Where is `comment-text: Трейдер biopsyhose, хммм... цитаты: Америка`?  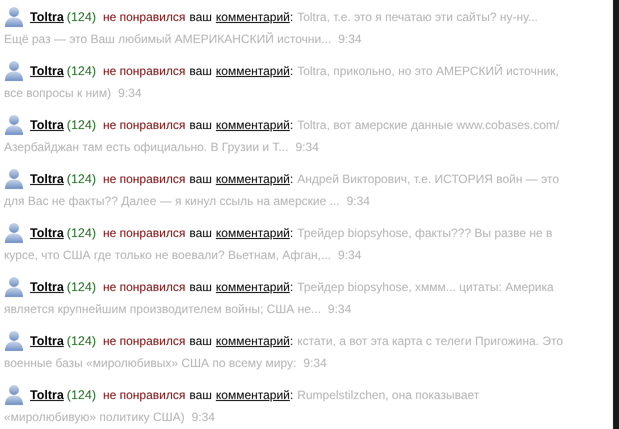 comment-text: Трейдер biopsyhose, хммм... цитаты: Америка is located at coordinates (425, 287).